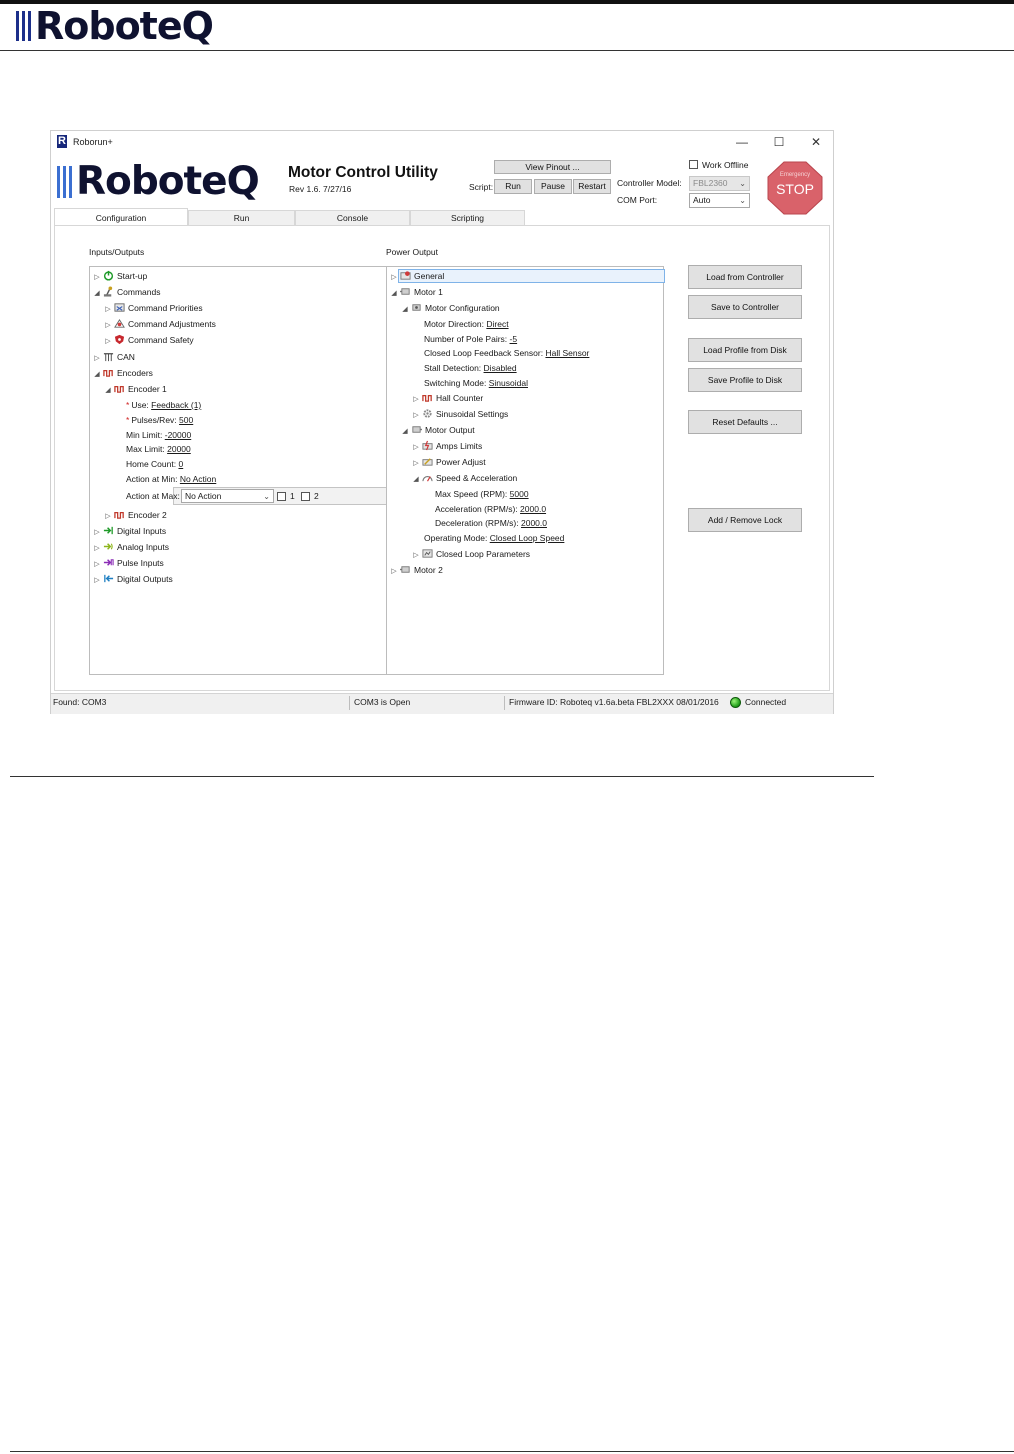  I want to click on tree-node-can: ▷ CAN, so click(114, 357).